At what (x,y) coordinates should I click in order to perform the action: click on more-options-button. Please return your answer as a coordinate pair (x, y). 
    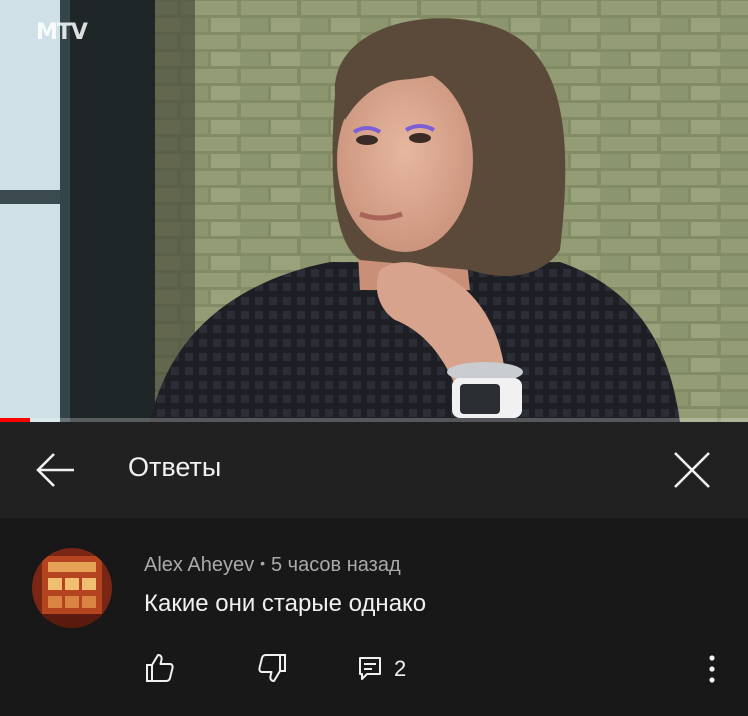
    Looking at the image, I should click on (712, 669).